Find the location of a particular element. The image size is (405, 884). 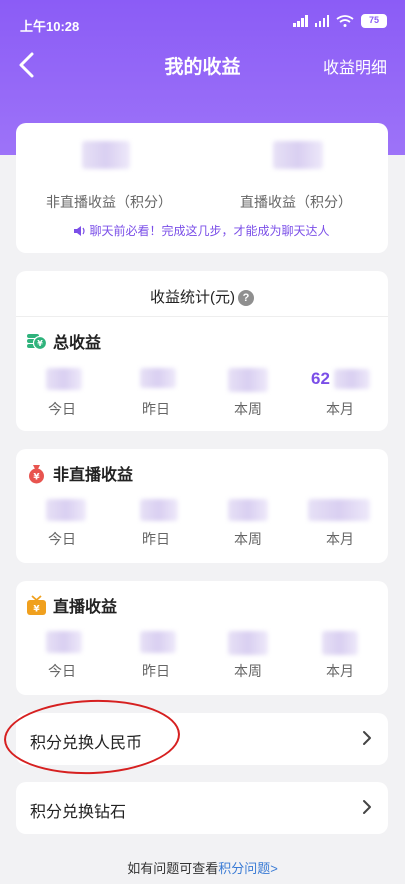

exchange-diamond-row: 积分兑换钻石 is located at coordinates (202, 808).